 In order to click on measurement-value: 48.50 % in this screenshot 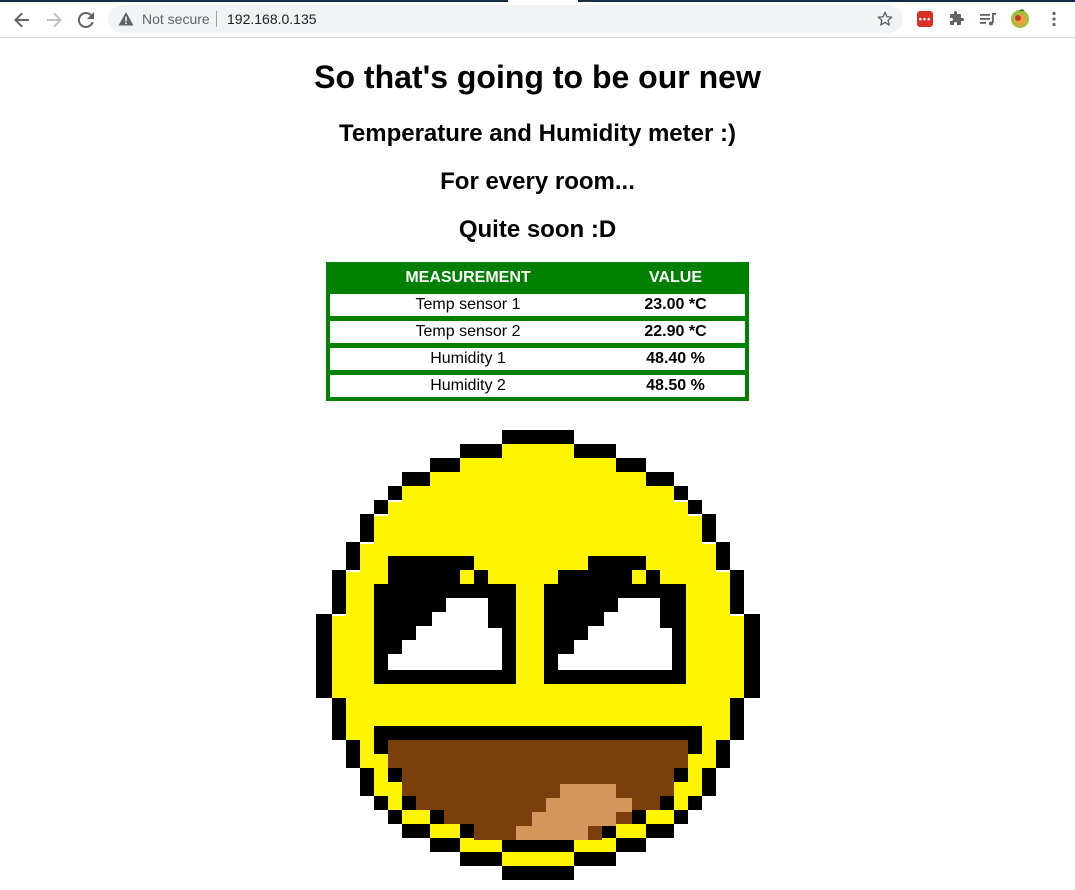, I will do `click(675, 383)`.